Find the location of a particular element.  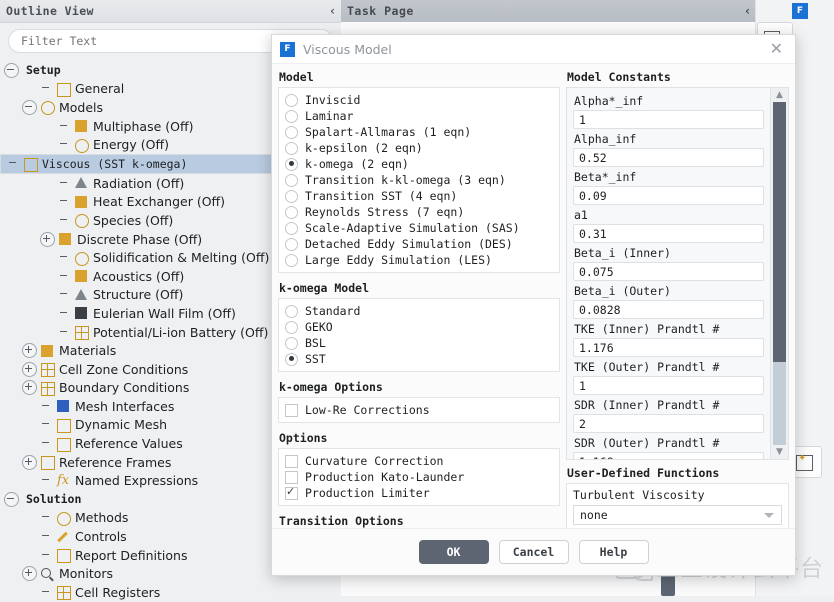

constant-input: 0.0828 is located at coordinates (668, 309).